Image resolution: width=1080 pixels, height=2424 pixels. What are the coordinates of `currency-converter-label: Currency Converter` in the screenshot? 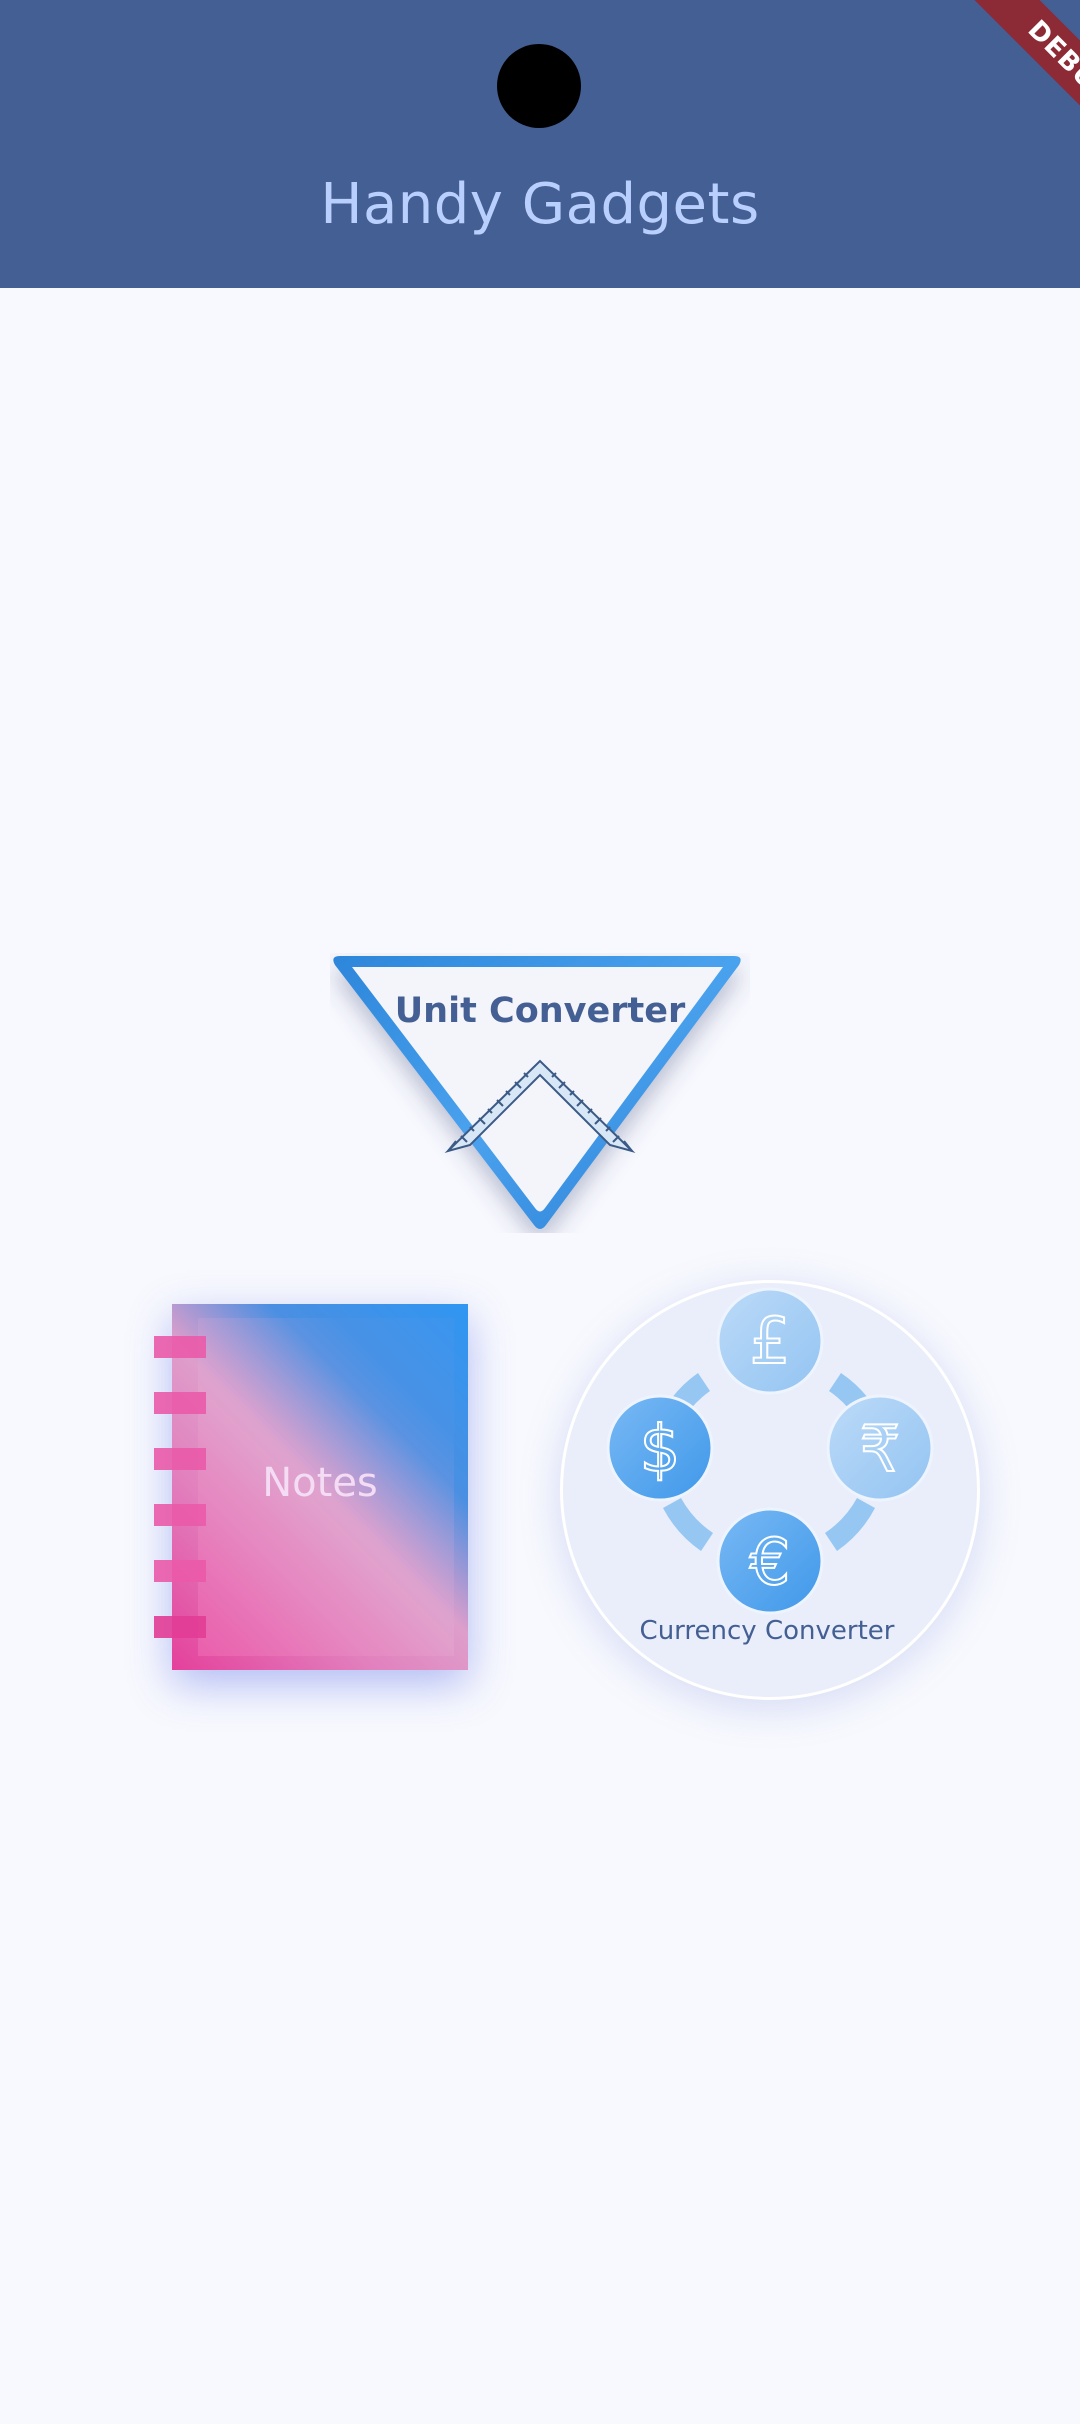 It's located at (767, 1631).